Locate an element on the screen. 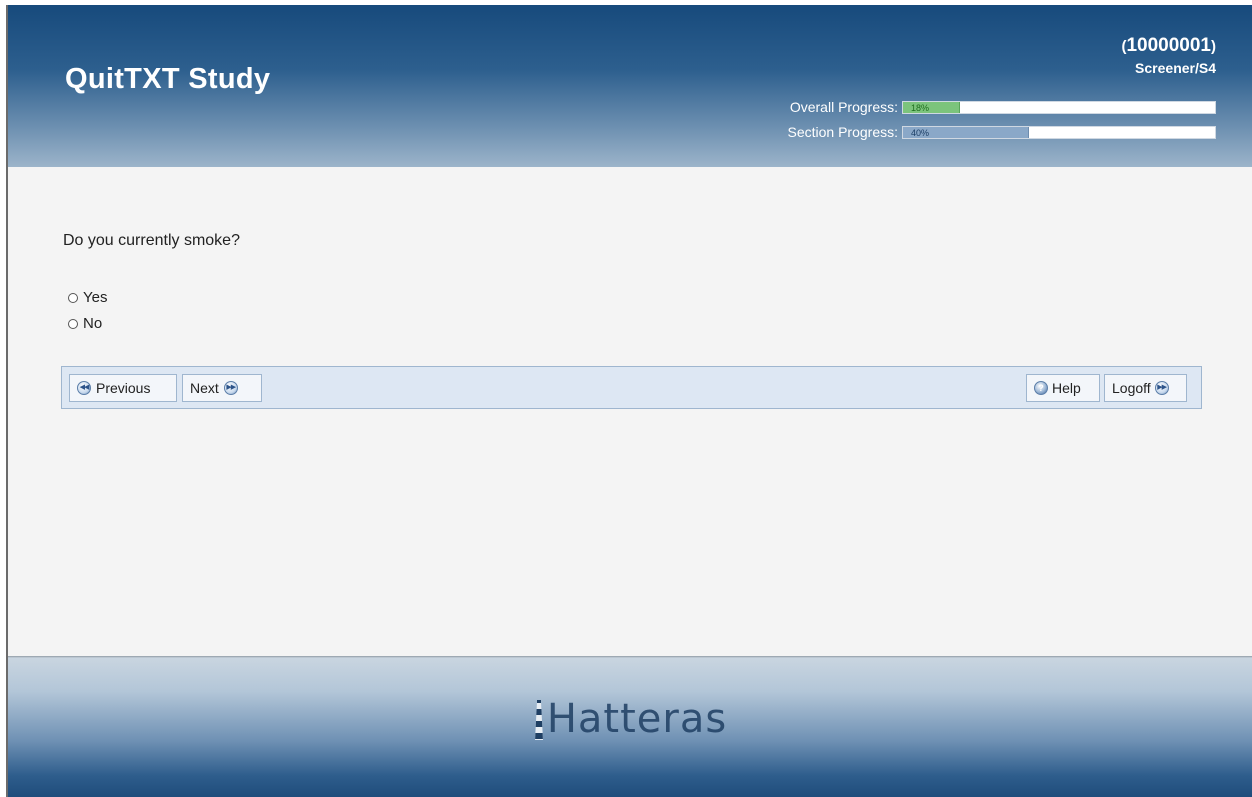 This screenshot has height=797, width=1252. participant-id: (10000001) is located at coordinates (1168, 46).